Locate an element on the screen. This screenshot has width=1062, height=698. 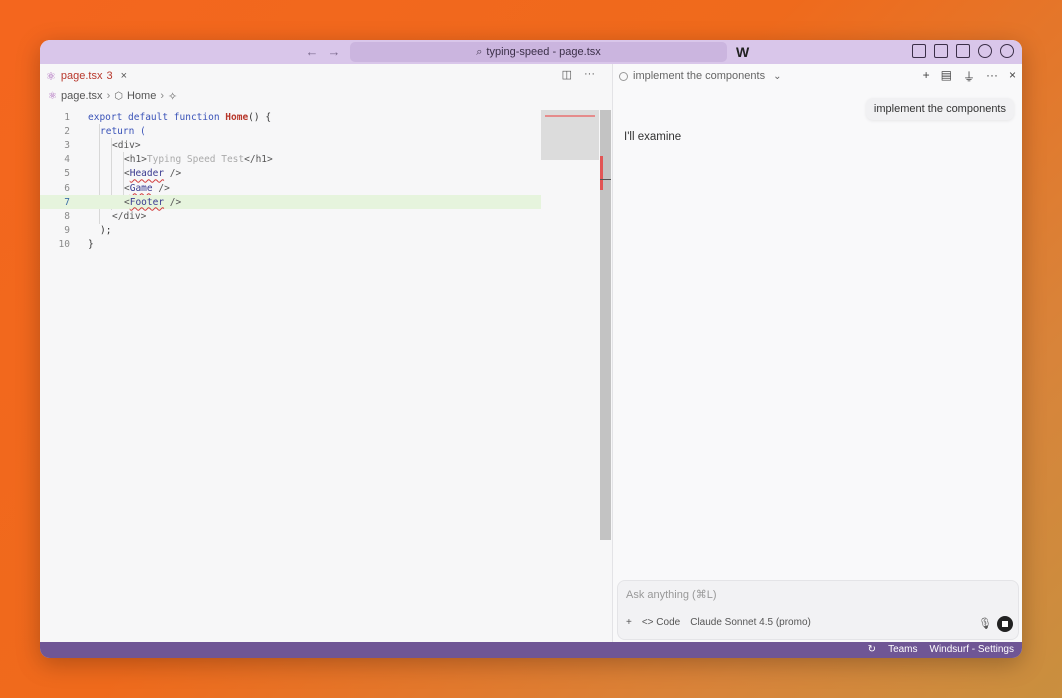
code-line: 1 export default function Home() { is located at coordinates (290, 117).